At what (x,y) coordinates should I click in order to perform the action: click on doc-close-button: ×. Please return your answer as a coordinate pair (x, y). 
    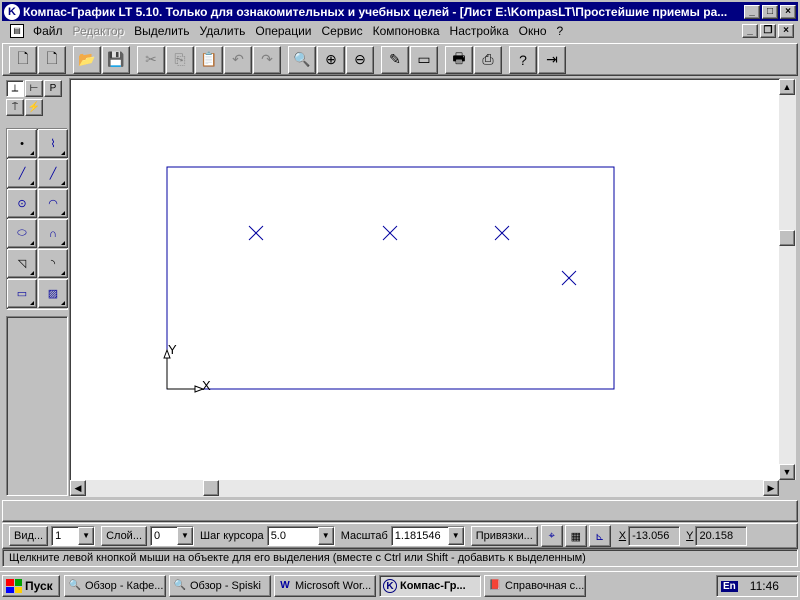
    Looking at the image, I should click on (786, 31).